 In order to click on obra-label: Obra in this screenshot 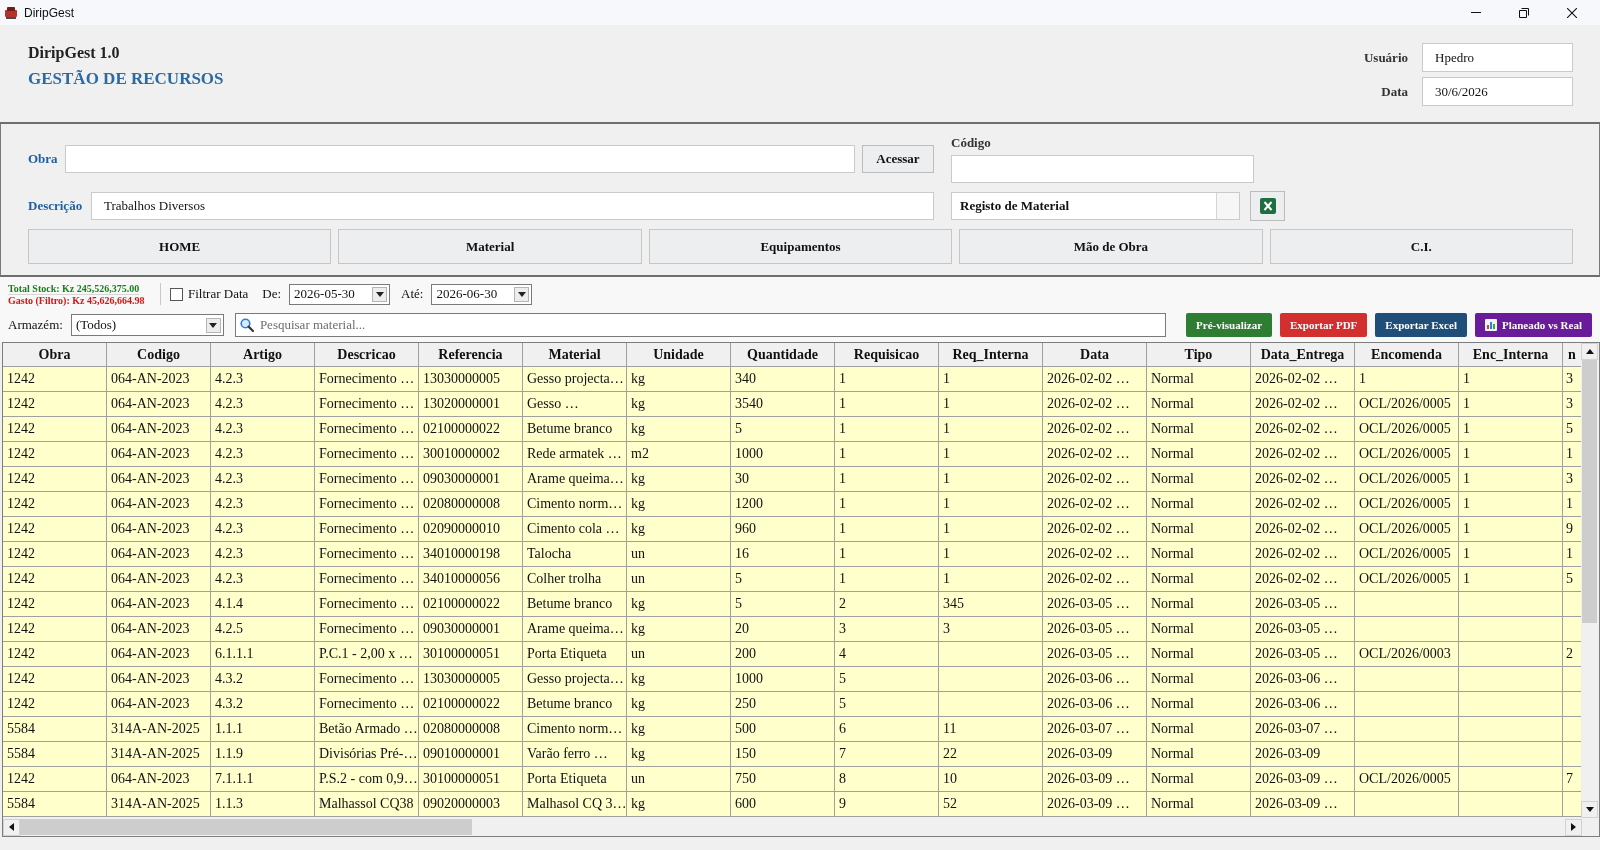, I will do `click(43, 159)`.